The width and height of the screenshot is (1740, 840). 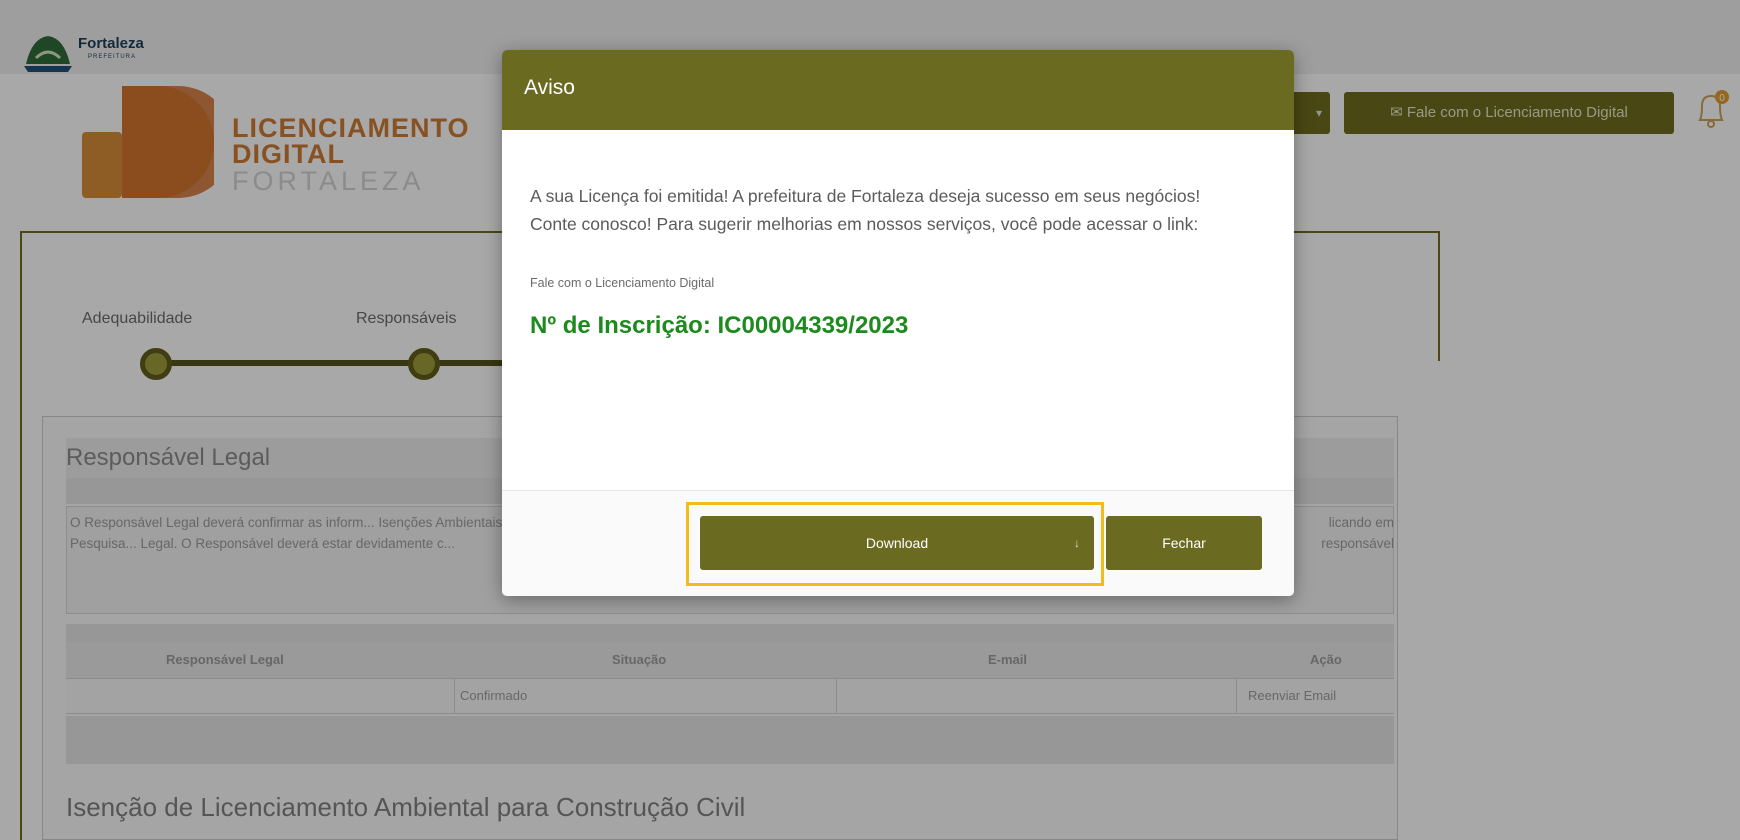 What do you see at coordinates (719, 325) in the screenshot?
I see `inscricao-number: Nº de Inscrição: IC00004339/2023` at bounding box center [719, 325].